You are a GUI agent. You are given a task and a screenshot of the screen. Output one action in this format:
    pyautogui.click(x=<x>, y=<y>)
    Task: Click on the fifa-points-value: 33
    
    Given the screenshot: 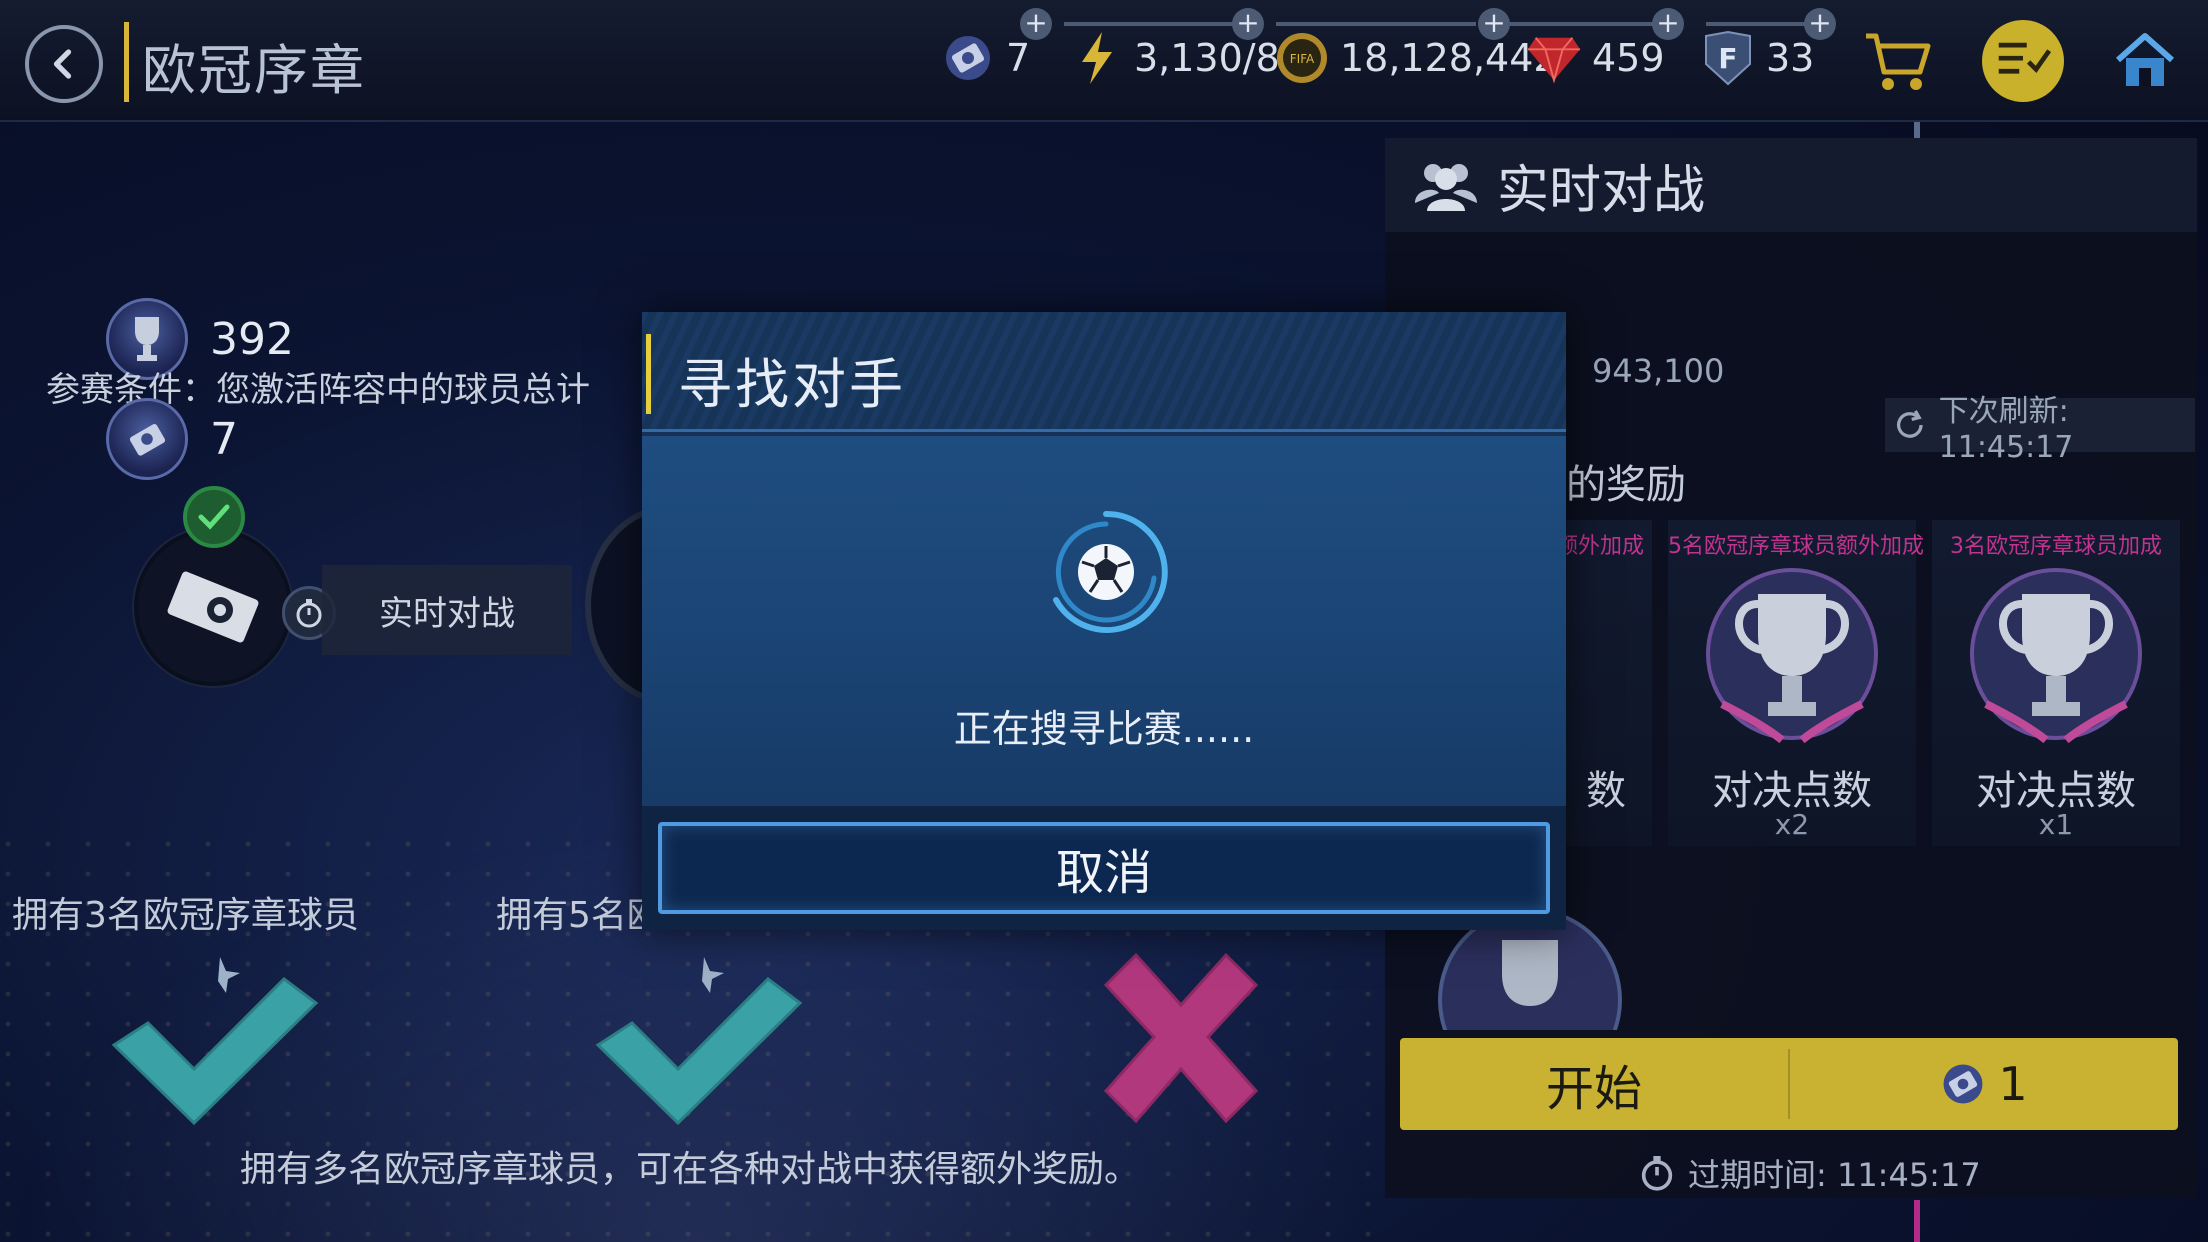 What is the action you would take?
    pyautogui.click(x=1790, y=58)
    